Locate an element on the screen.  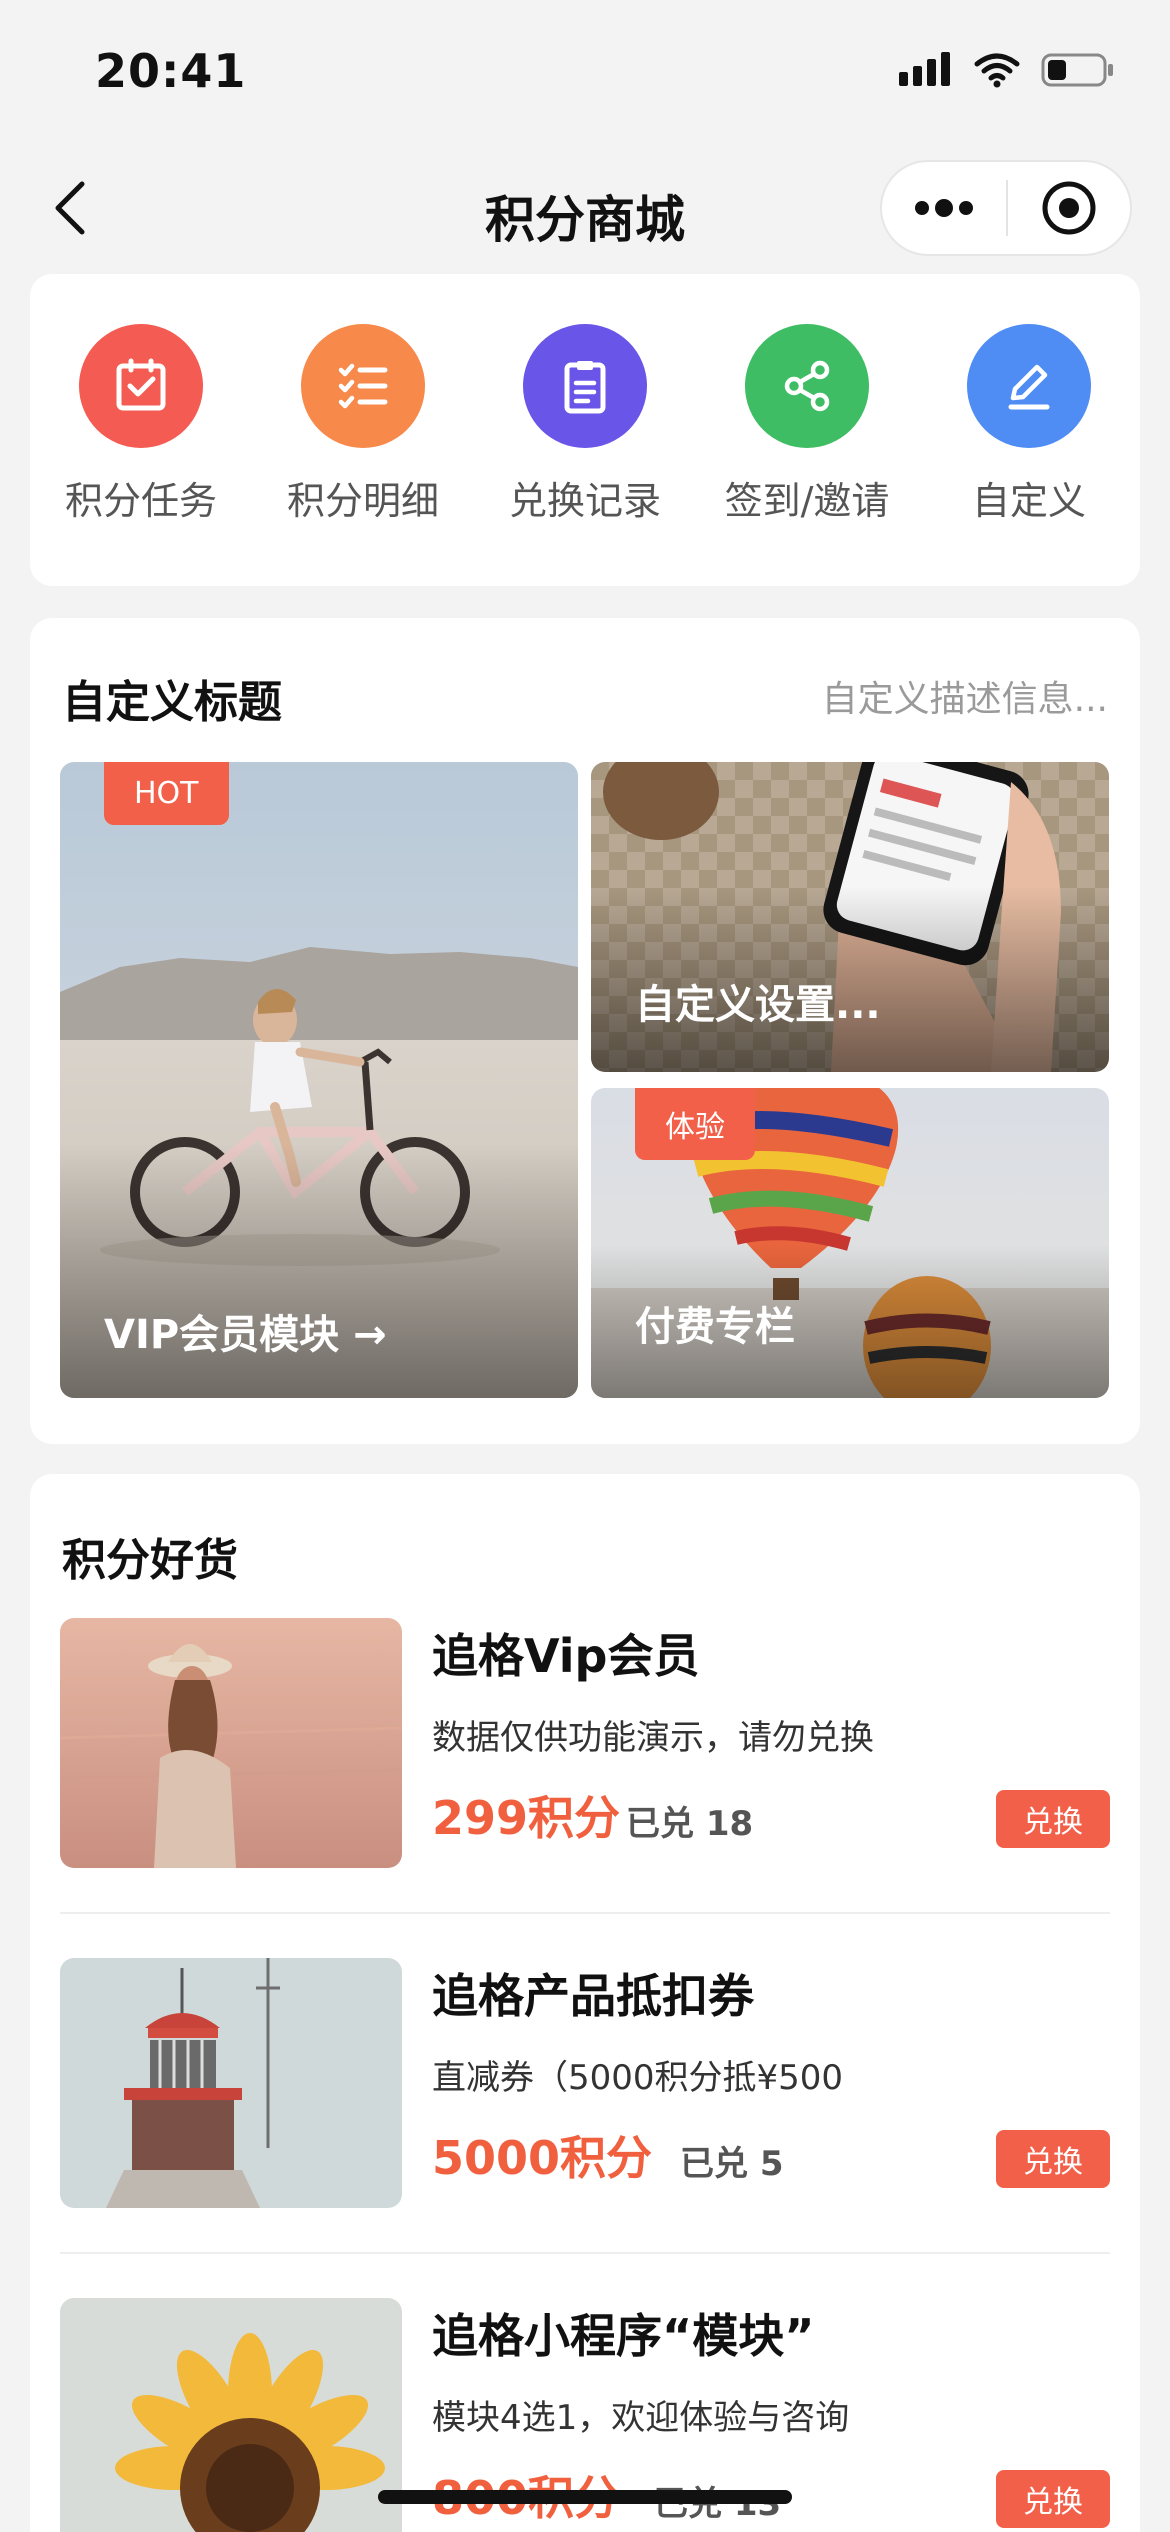
lighthouse-photo is located at coordinates (231, 2083).